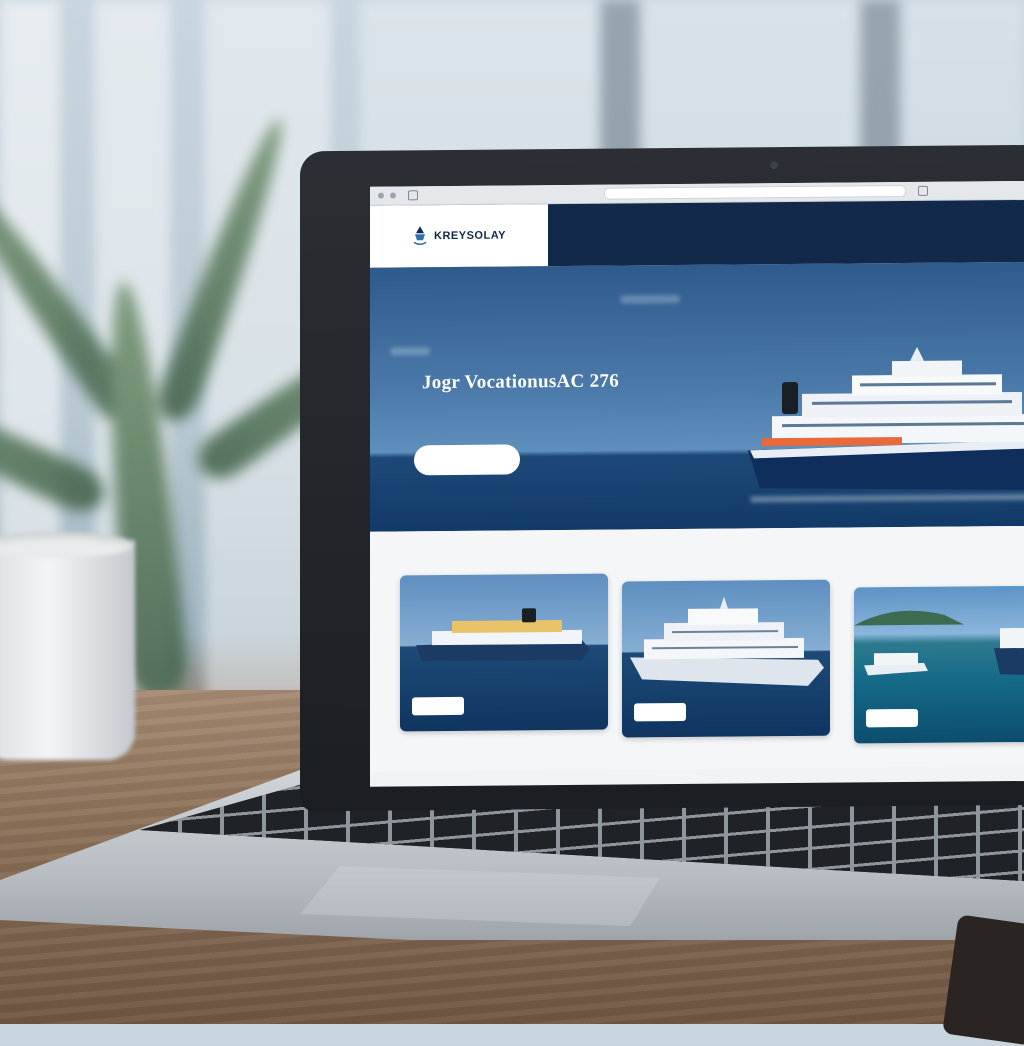 This screenshot has height=1046, width=1024. I want to click on hero-cta-button, so click(467, 460).